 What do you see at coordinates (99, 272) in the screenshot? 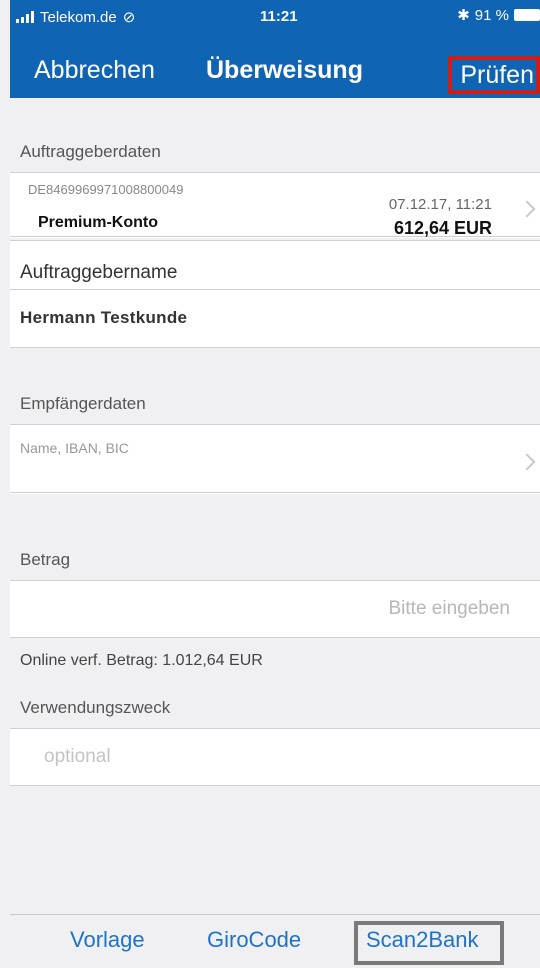
I see `sender-name-label: Auftraggebername` at bounding box center [99, 272].